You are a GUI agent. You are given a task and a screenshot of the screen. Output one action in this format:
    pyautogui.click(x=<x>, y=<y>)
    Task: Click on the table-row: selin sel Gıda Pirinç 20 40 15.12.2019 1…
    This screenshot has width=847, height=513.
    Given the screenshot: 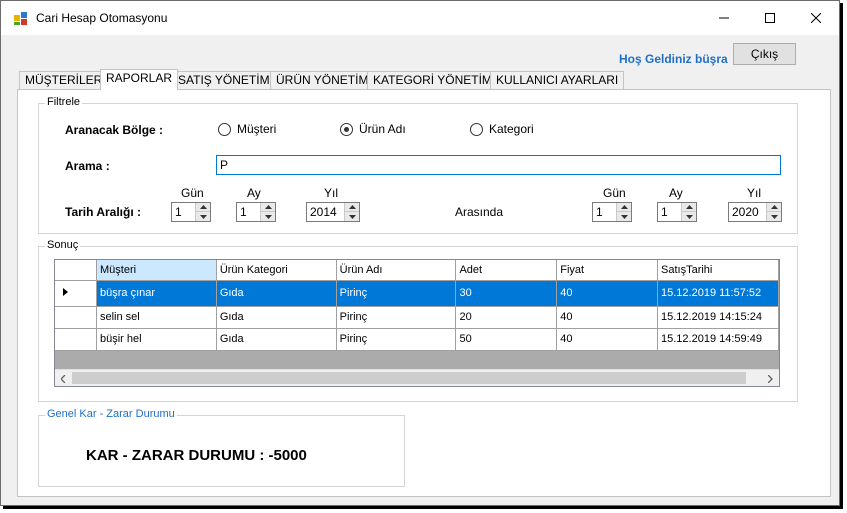 What is the action you would take?
    pyautogui.click(x=417, y=317)
    